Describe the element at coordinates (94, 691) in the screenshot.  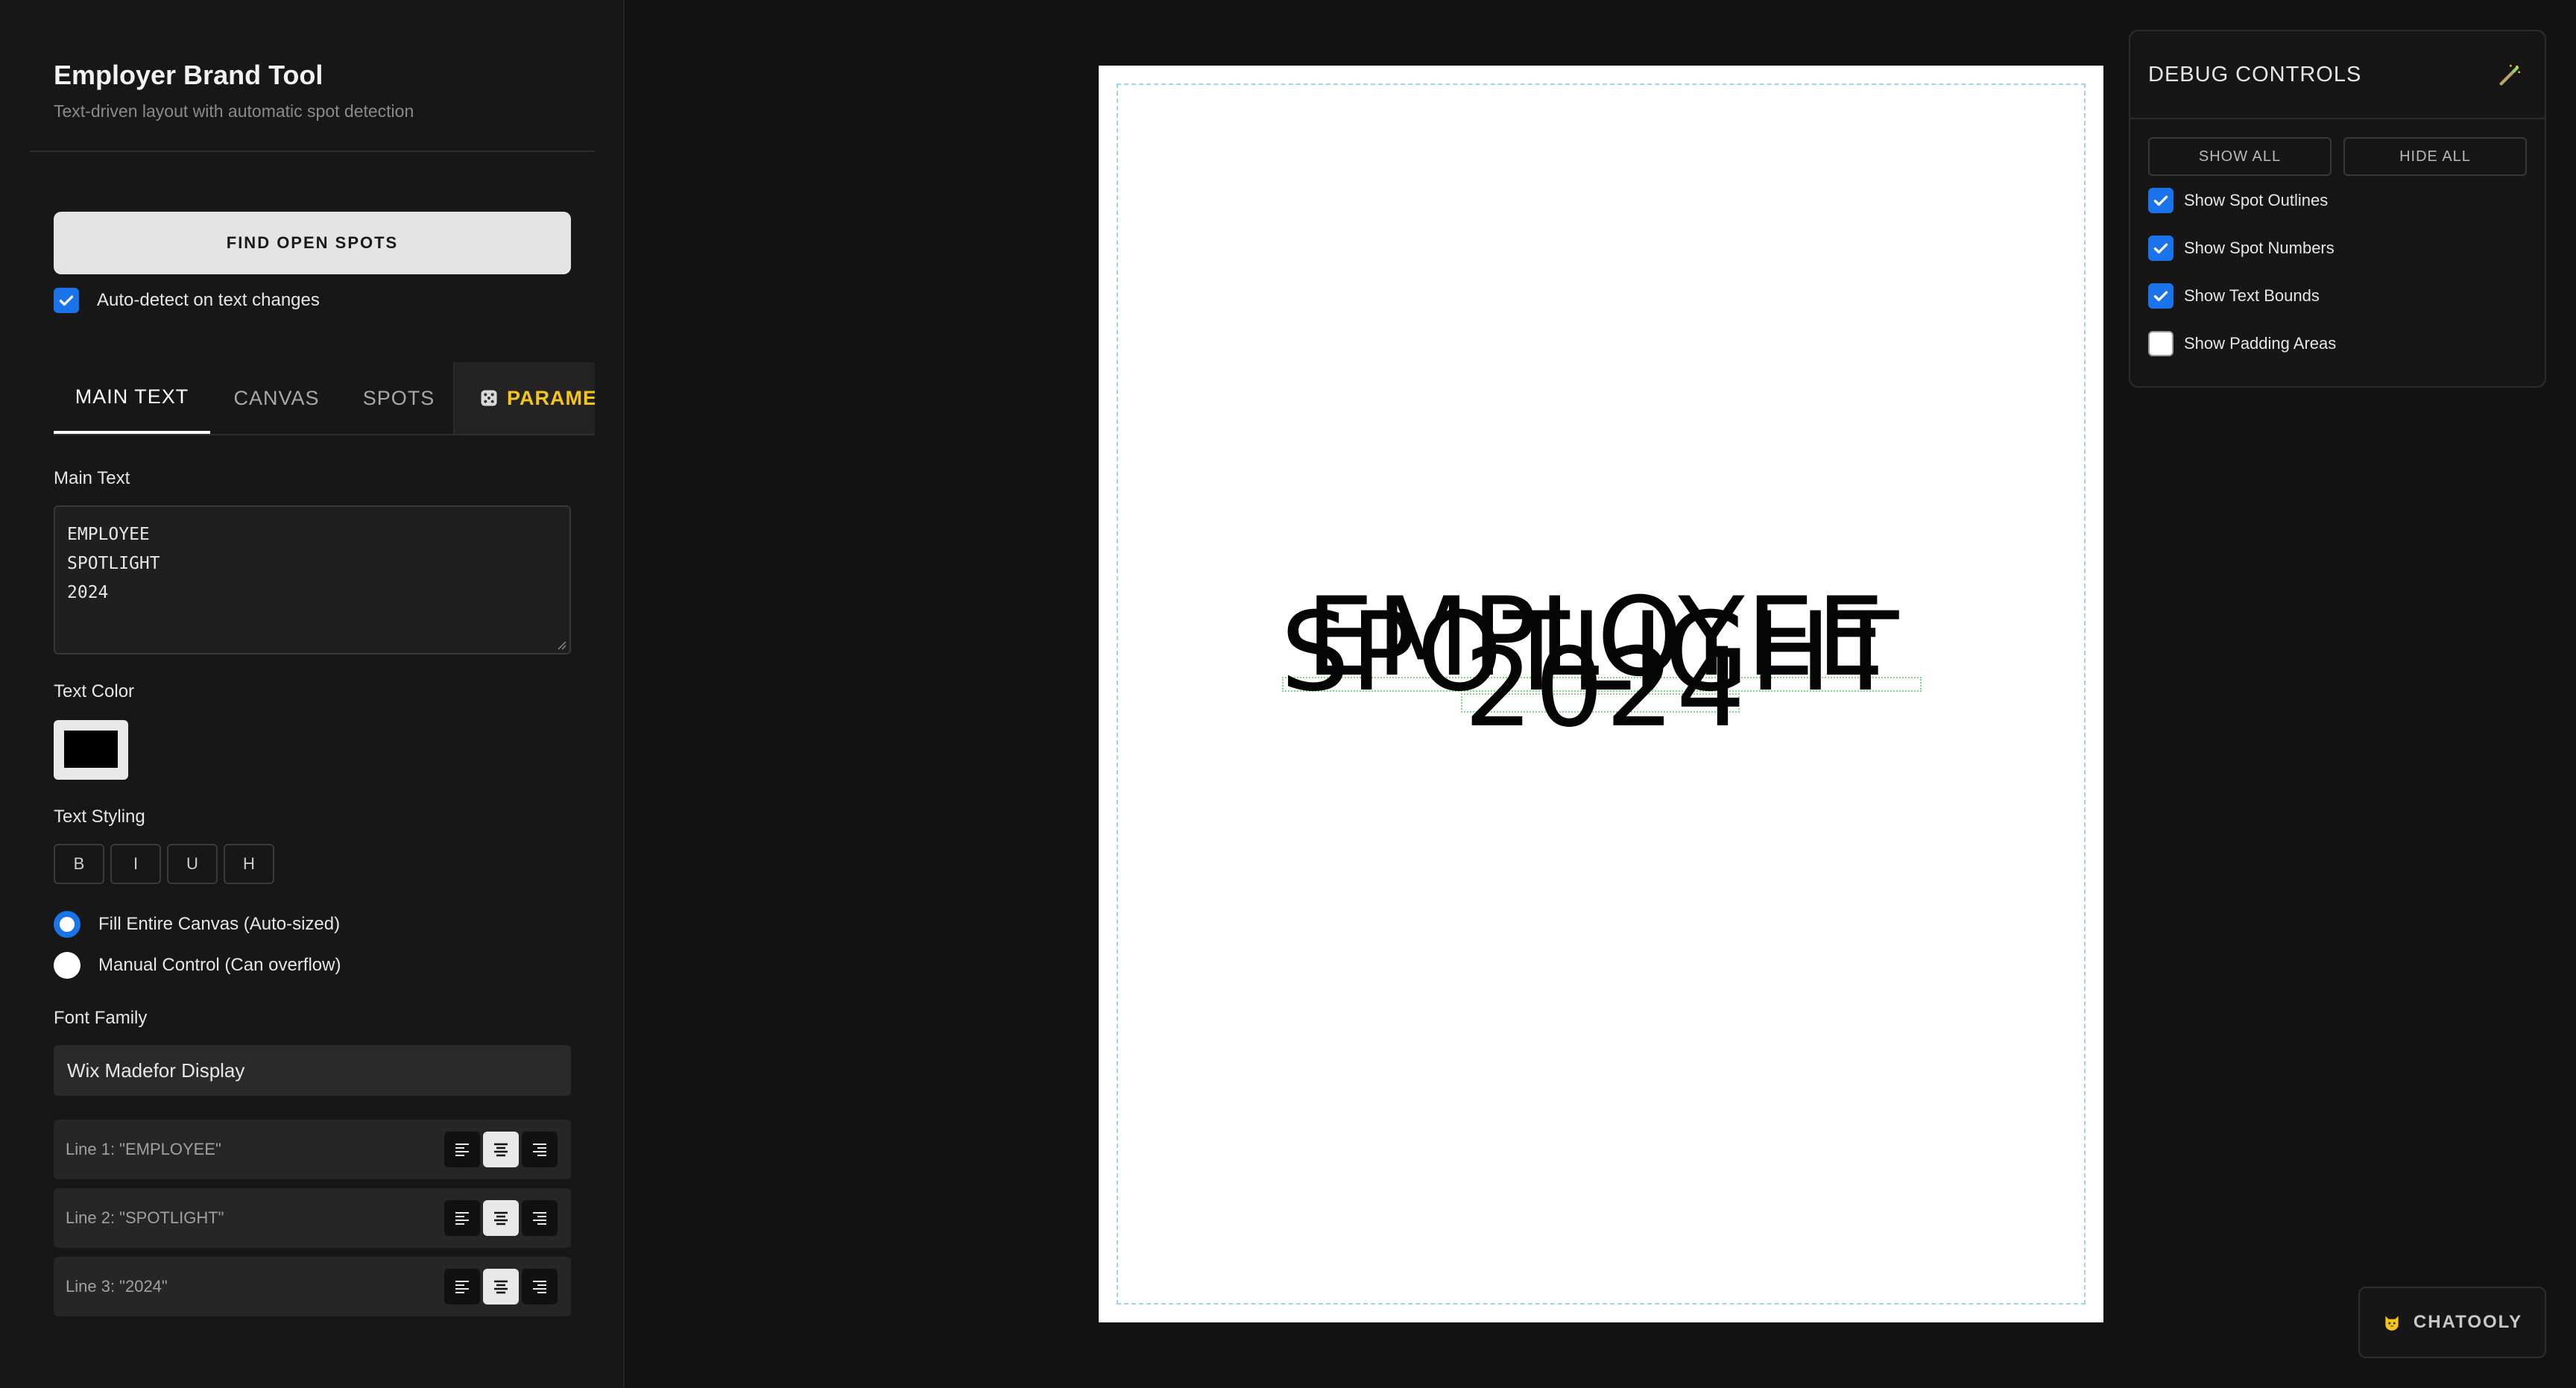
I see `text-color-label: Text Color` at that location.